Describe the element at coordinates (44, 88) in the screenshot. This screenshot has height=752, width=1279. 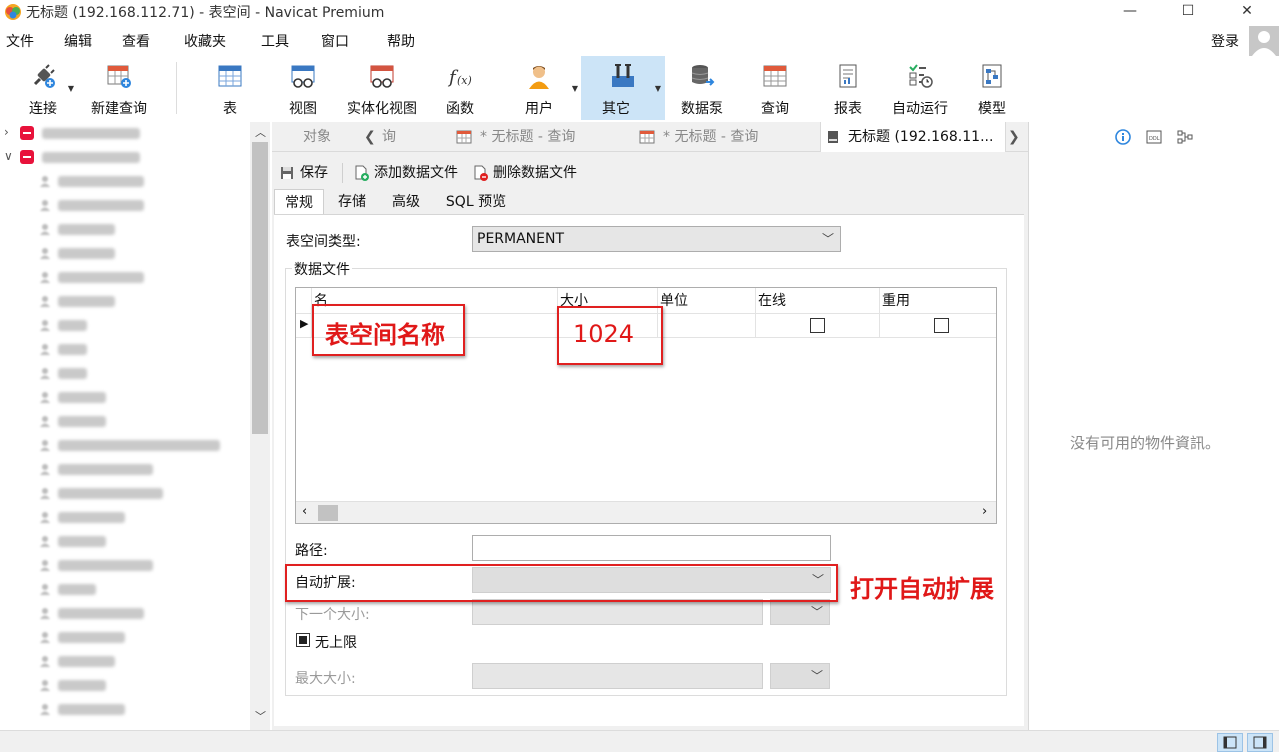
I see `toolbar-connect-button: 连接 ▼` at that location.